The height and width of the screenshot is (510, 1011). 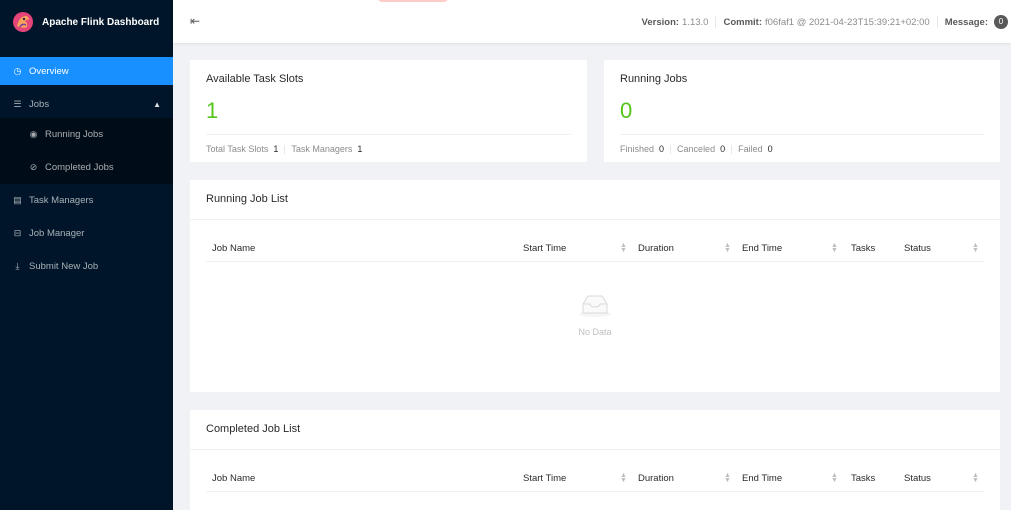 What do you see at coordinates (17, 233) in the screenshot?
I see `cluster-icon: ⊟` at bounding box center [17, 233].